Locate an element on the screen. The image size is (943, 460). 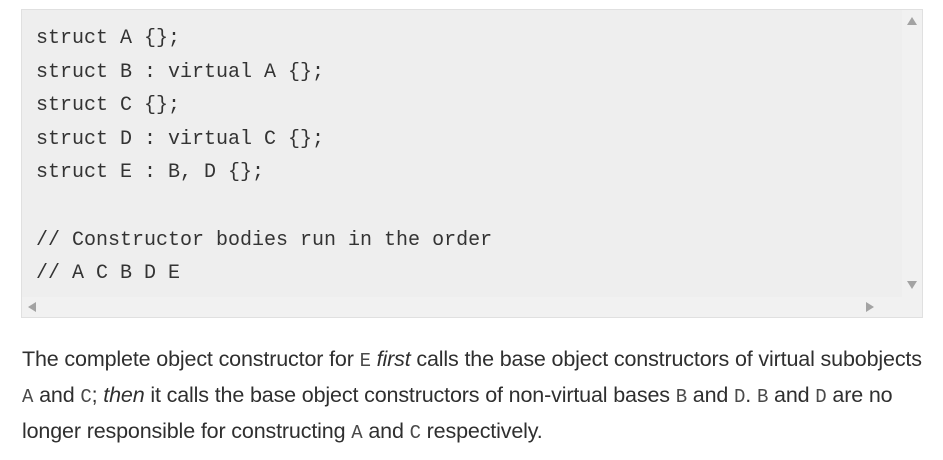
code-line: struct D : virtual C {}; is located at coordinates (180, 139).